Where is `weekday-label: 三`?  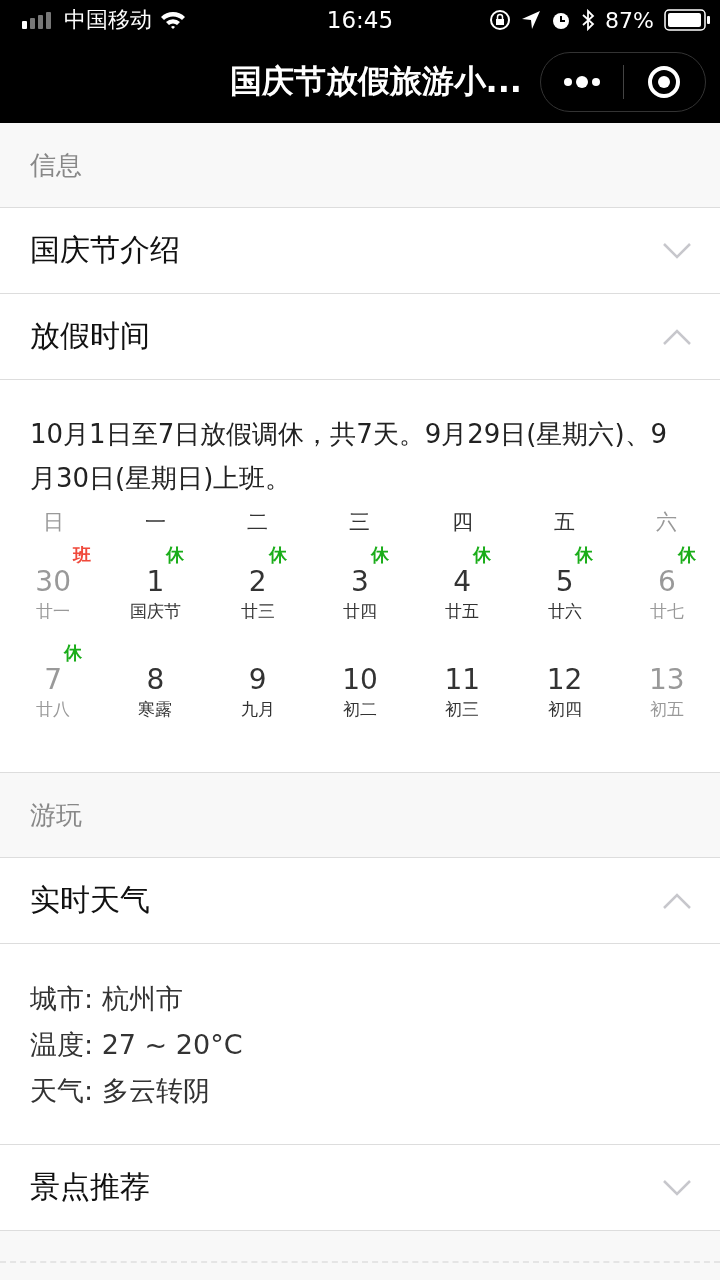 weekday-label: 三 is located at coordinates (360, 522).